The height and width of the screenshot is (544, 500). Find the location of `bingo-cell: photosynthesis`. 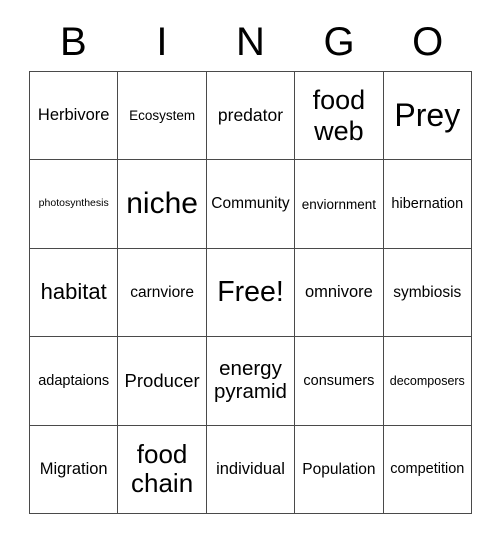

bingo-cell: photosynthesis is located at coordinates (74, 204).